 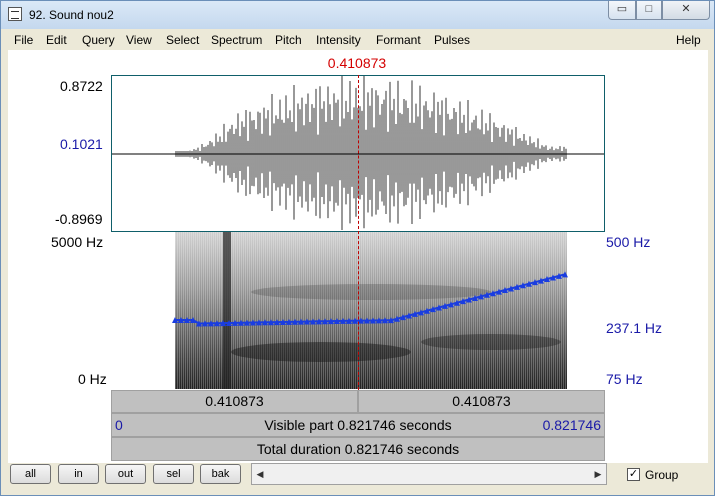 What do you see at coordinates (429, 474) in the screenshot?
I see `horizontal-scrollbar: ◀ ▶` at bounding box center [429, 474].